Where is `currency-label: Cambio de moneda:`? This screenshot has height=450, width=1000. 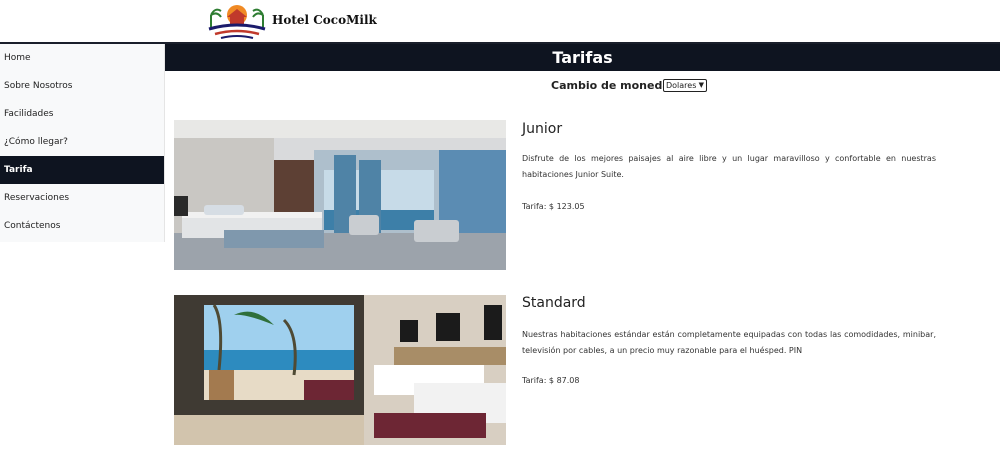 currency-label: Cambio de moneda: is located at coordinates (613, 85).